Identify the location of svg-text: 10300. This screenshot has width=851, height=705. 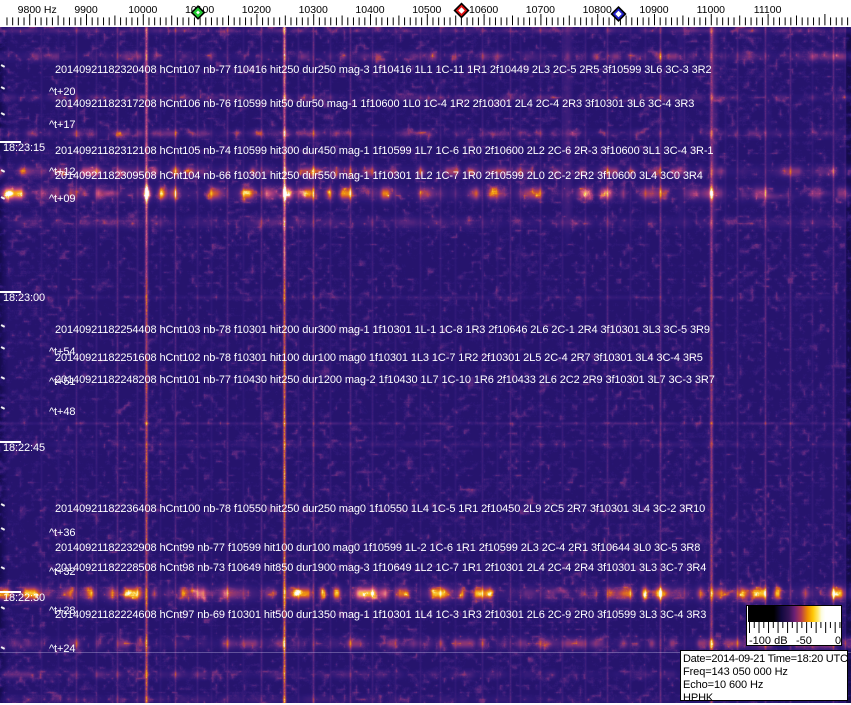
(313, 10).